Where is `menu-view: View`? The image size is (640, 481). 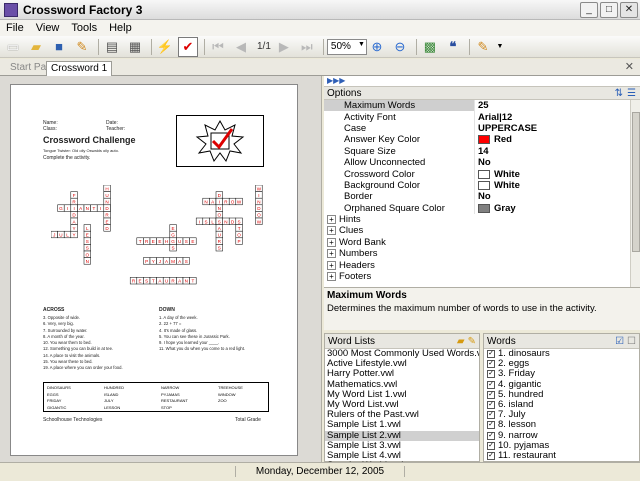 menu-view: View is located at coordinates (48, 28).